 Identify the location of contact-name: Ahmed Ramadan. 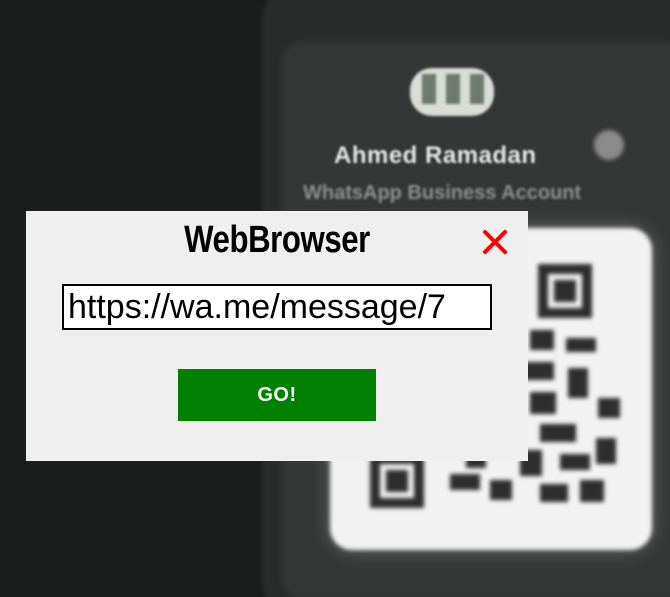
(435, 155).